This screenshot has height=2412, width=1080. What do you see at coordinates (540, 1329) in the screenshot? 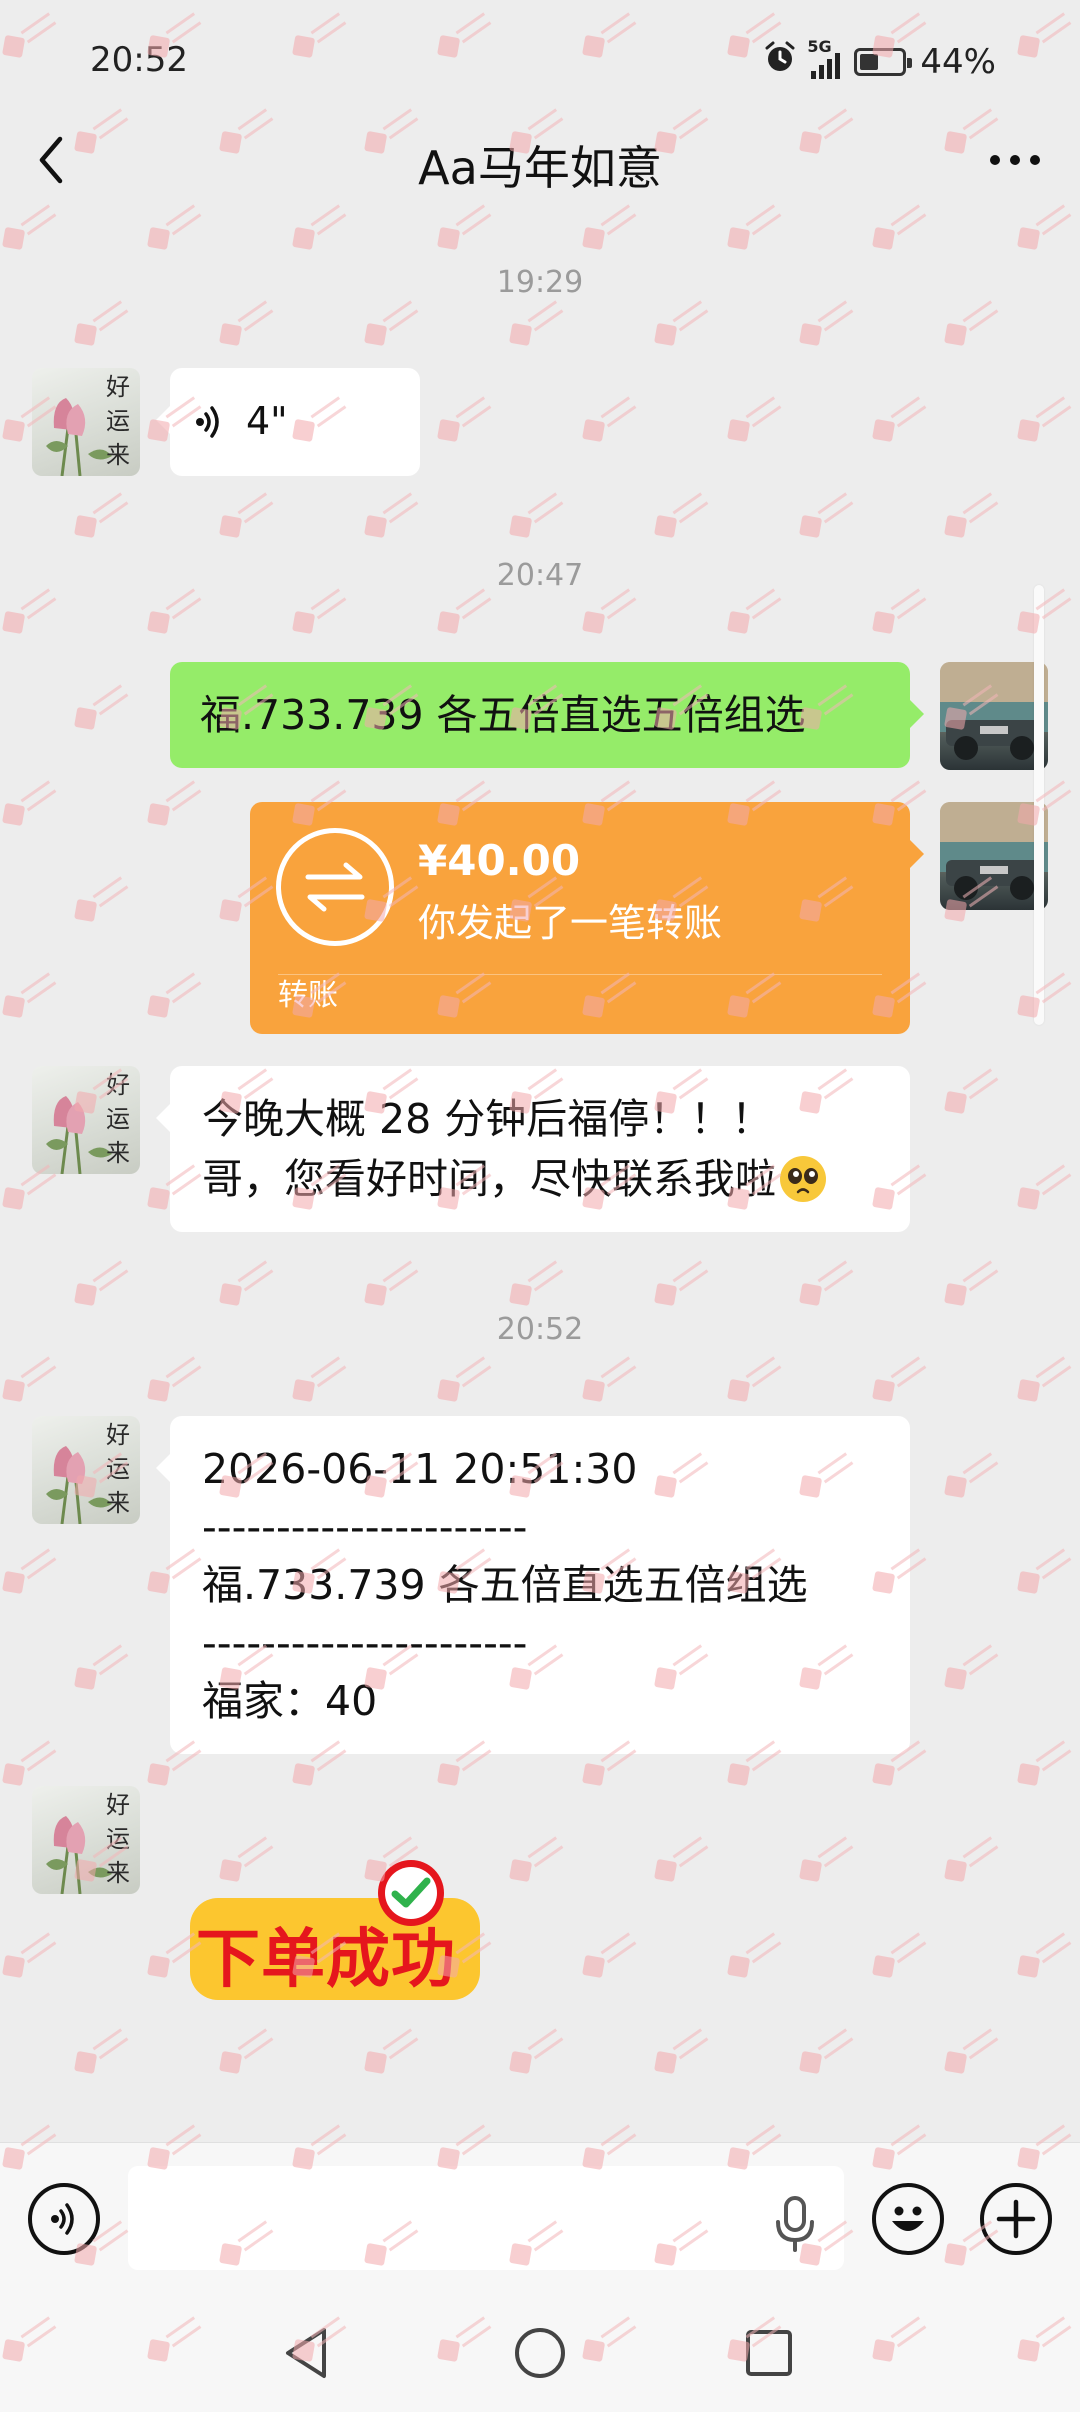
I see `timestamp: 20:52` at bounding box center [540, 1329].